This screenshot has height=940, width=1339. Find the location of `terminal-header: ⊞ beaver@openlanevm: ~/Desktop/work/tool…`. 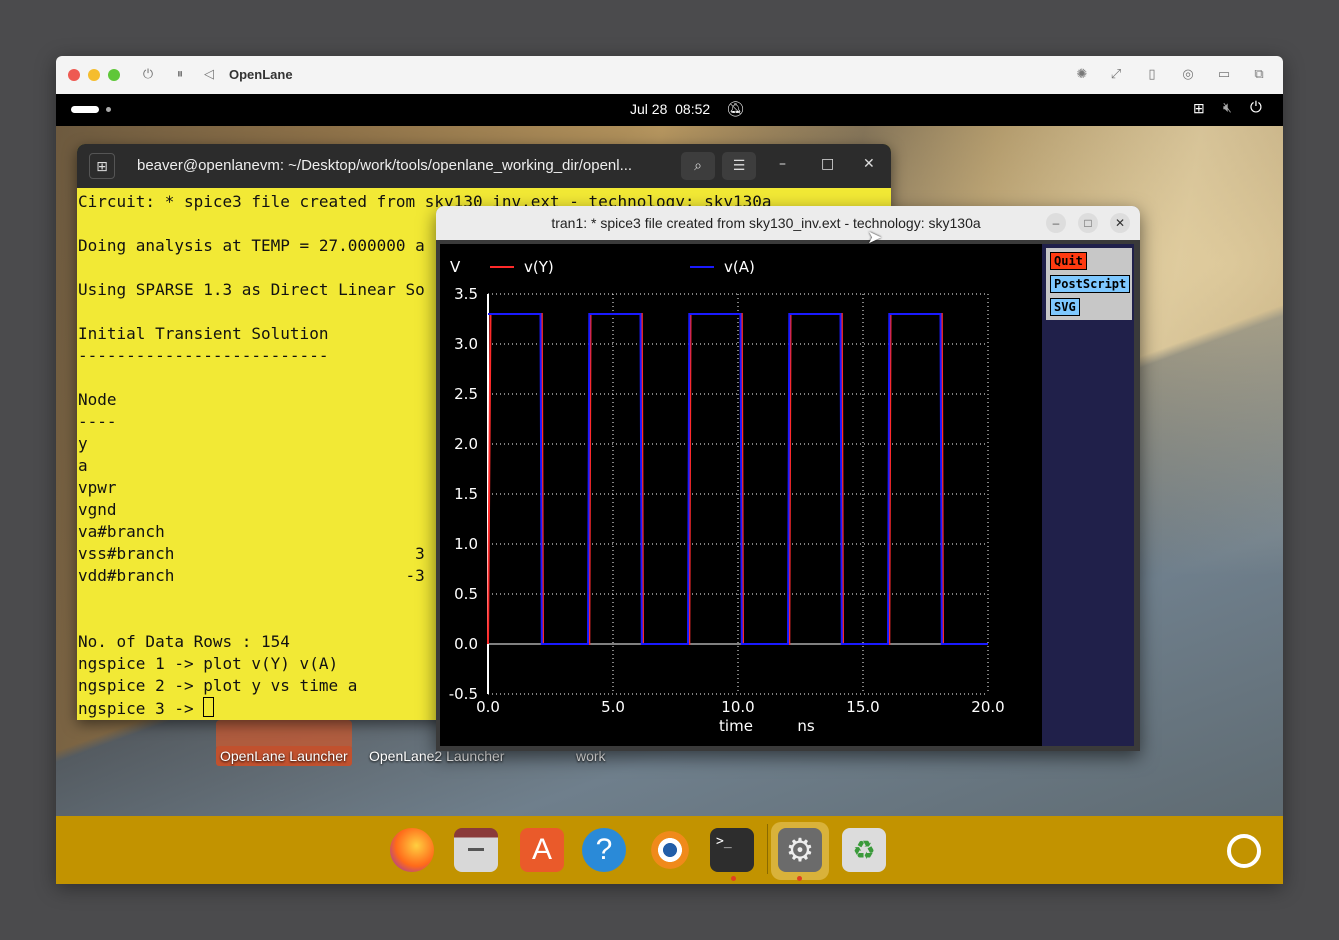

terminal-header: ⊞ beaver@openlanevm: ~/Desktop/work/tool… is located at coordinates (484, 166).